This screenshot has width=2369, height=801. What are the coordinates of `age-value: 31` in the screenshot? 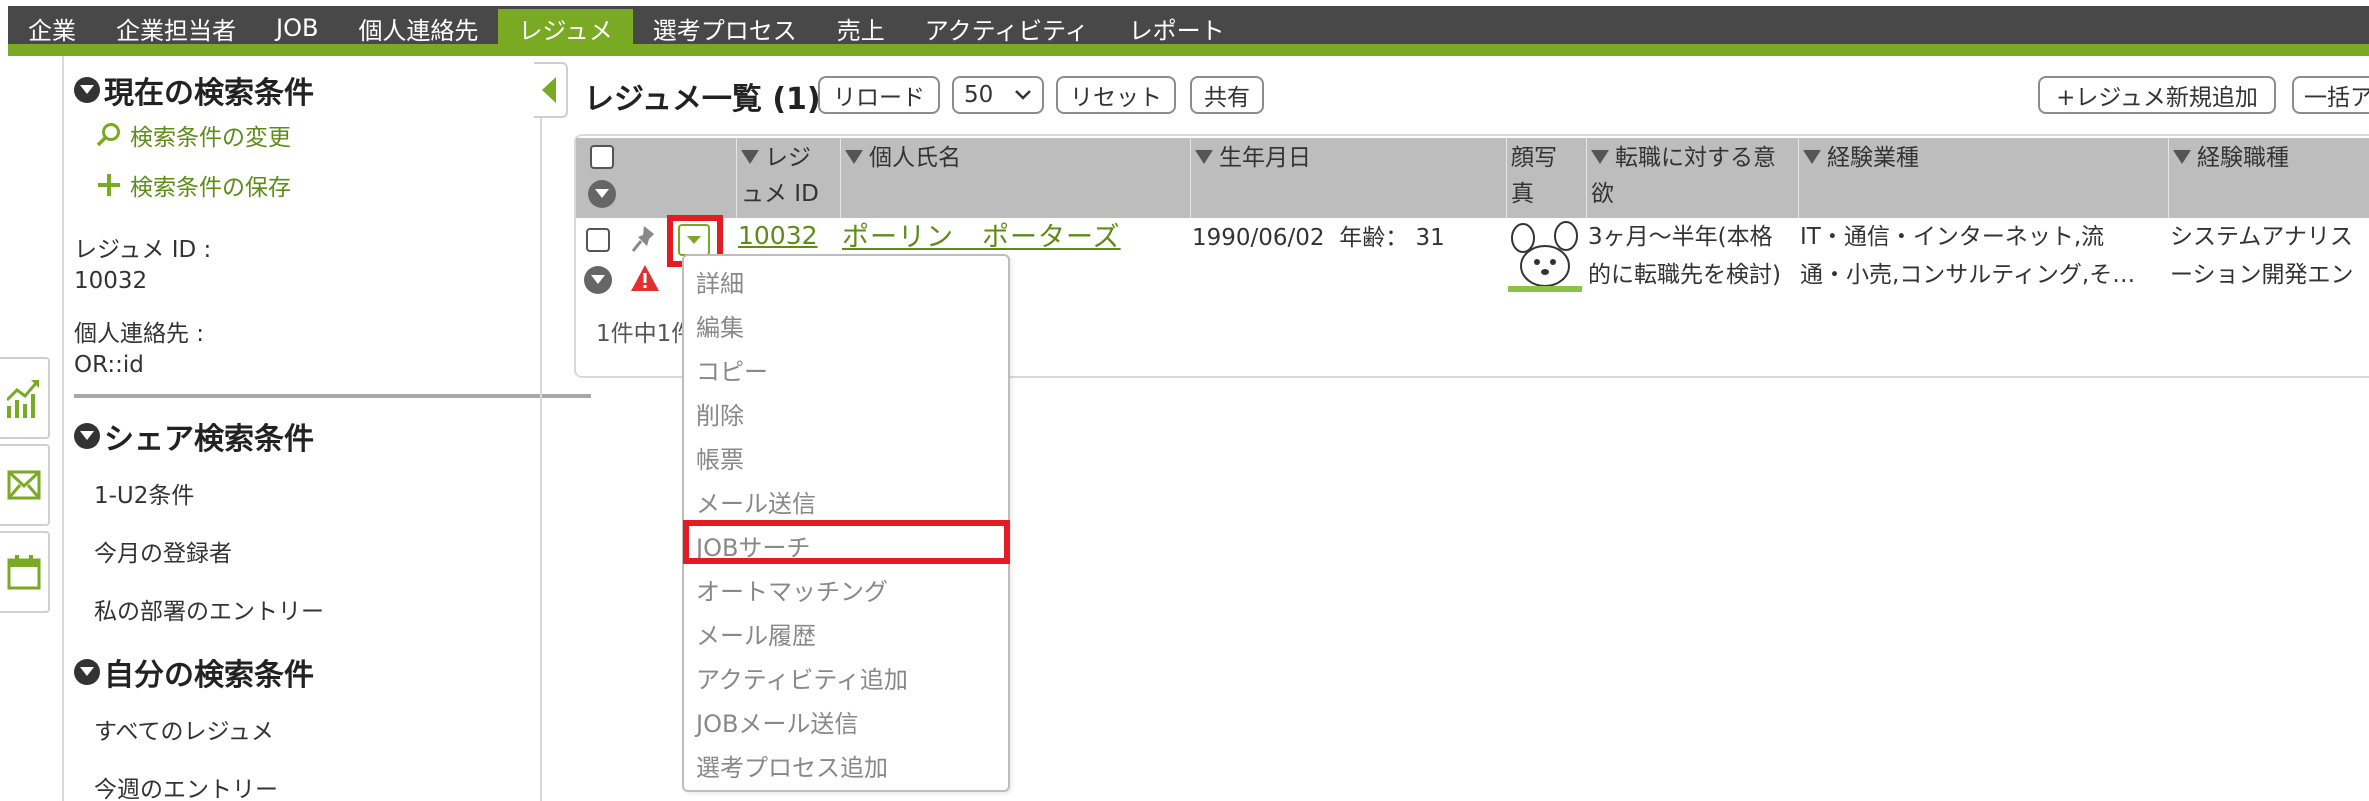 It's located at (1430, 238).